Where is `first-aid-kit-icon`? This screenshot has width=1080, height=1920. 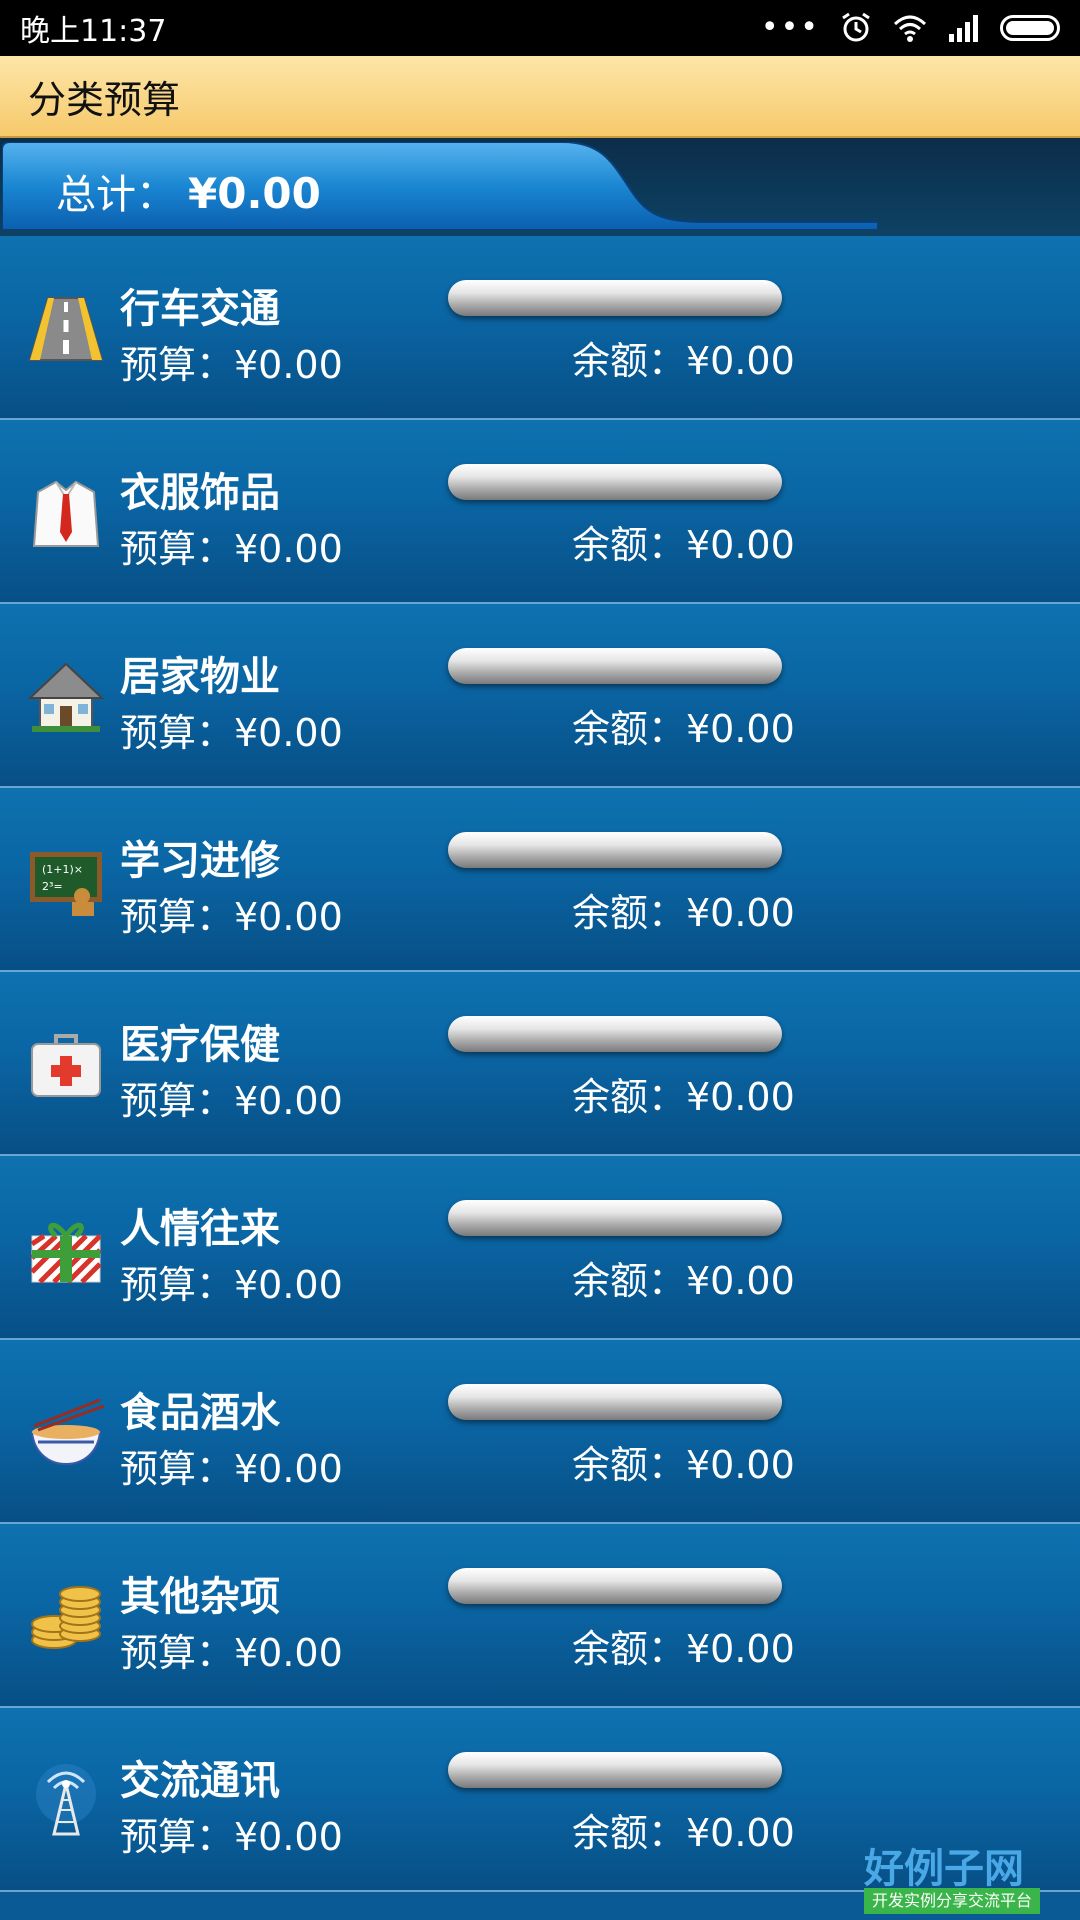
first-aid-kit-icon is located at coordinates (66, 1064).